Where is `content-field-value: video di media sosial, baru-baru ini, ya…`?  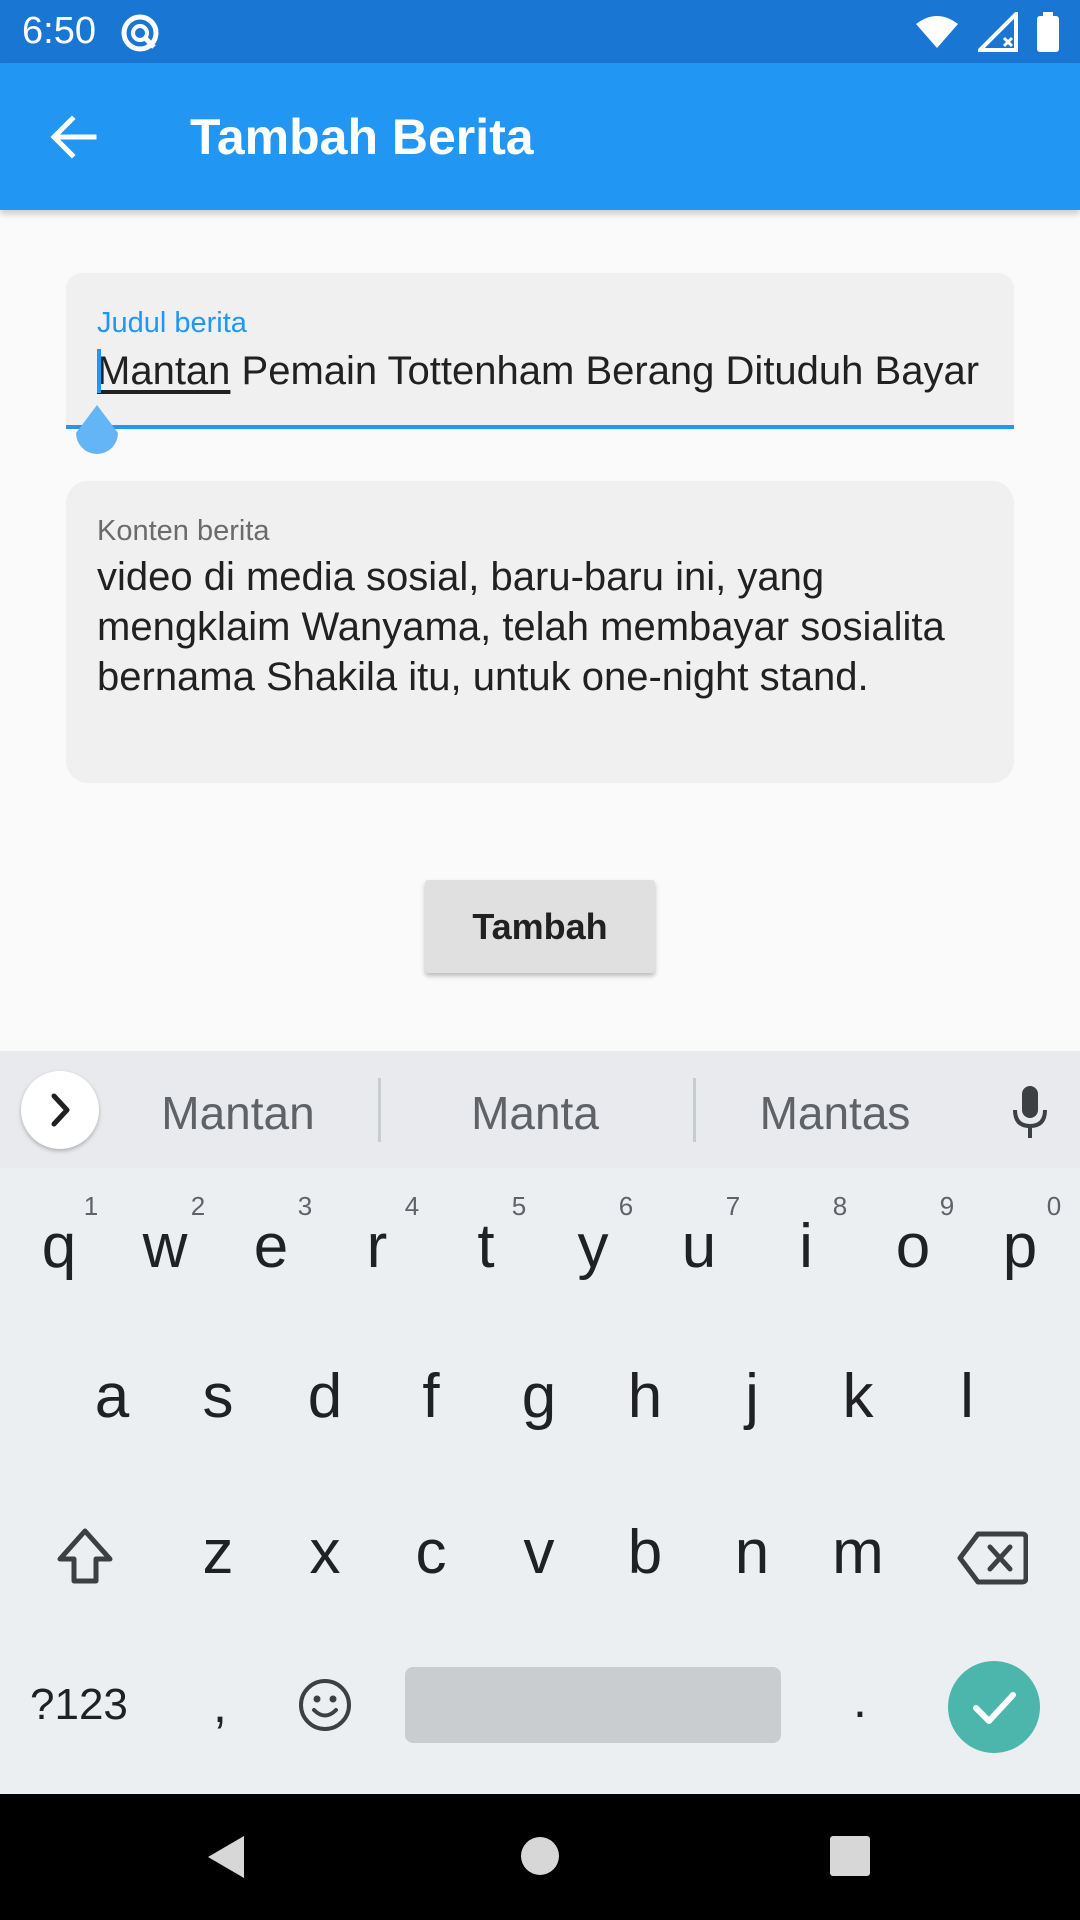
content-field-value: video di media sosial, baru-baru ini, ya… is located at coordinates (537, 627).